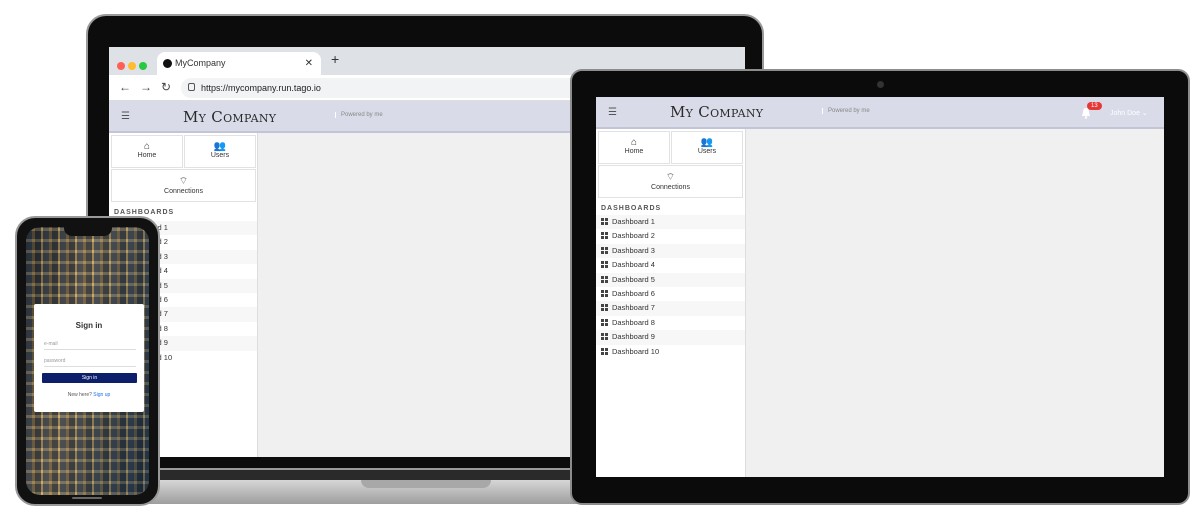  Describe the element at coordinates (880, 84) in the screenshot. I see `camera-icon` at that location.